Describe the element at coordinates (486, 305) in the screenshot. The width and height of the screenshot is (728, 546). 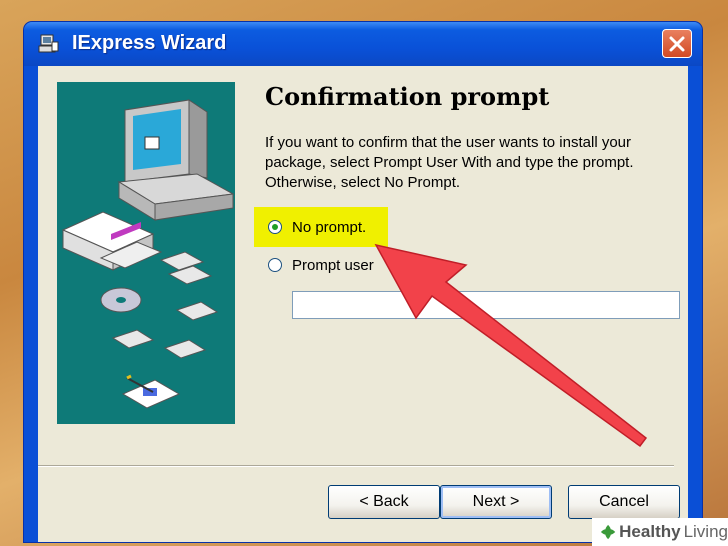
I see `prompt-text-field` at that location.